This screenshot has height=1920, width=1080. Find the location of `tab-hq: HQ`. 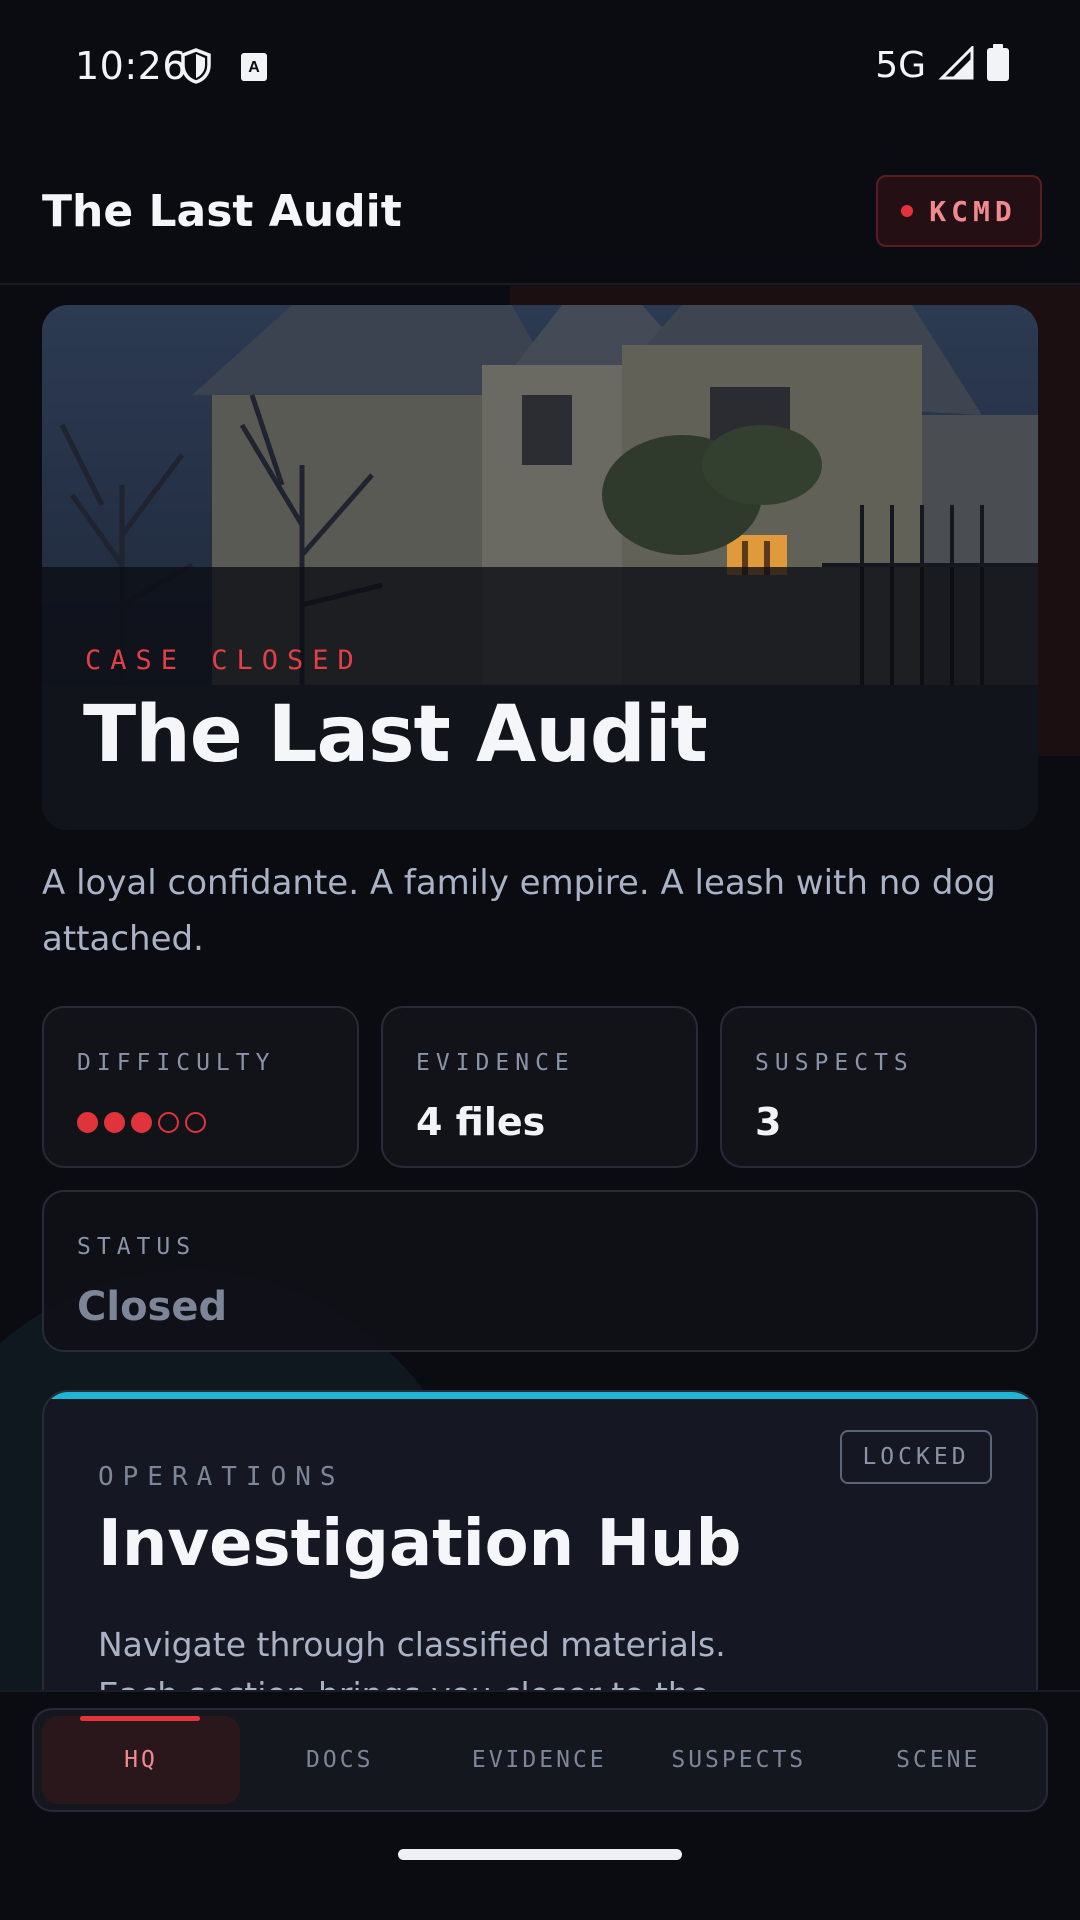

tab-hq: HQ is located at coordinates (141, 1760).